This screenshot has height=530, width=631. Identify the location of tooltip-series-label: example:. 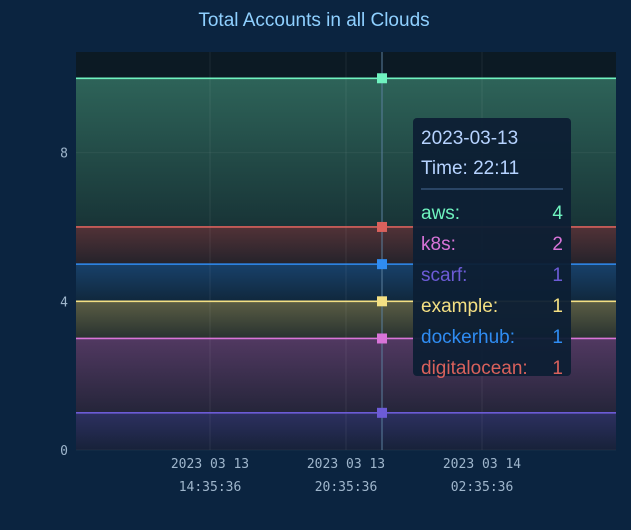
(460, 306).